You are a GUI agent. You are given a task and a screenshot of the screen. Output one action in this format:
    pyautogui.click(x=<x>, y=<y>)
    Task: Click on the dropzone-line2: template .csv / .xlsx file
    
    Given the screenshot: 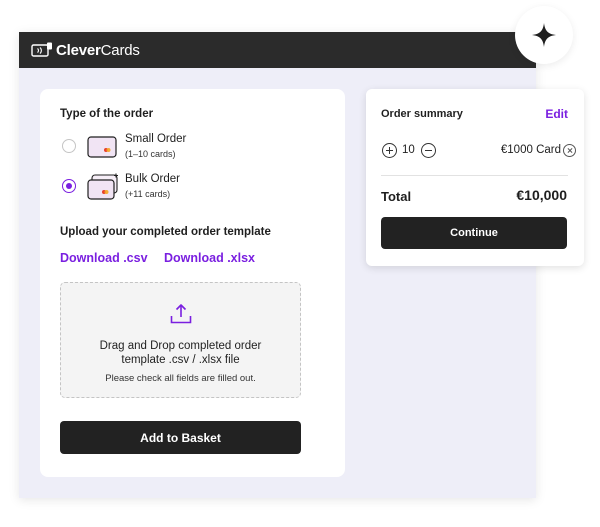 What is the action you would take?
    pyautogui.click(x=180, y=360)
    